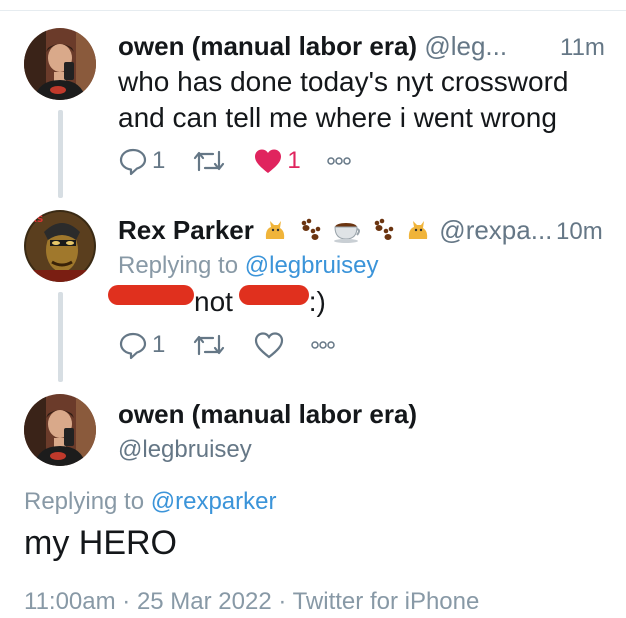 This screenshot has width=626, height=618. I want to click on coffee-emoji-icon, so click(346, 233).